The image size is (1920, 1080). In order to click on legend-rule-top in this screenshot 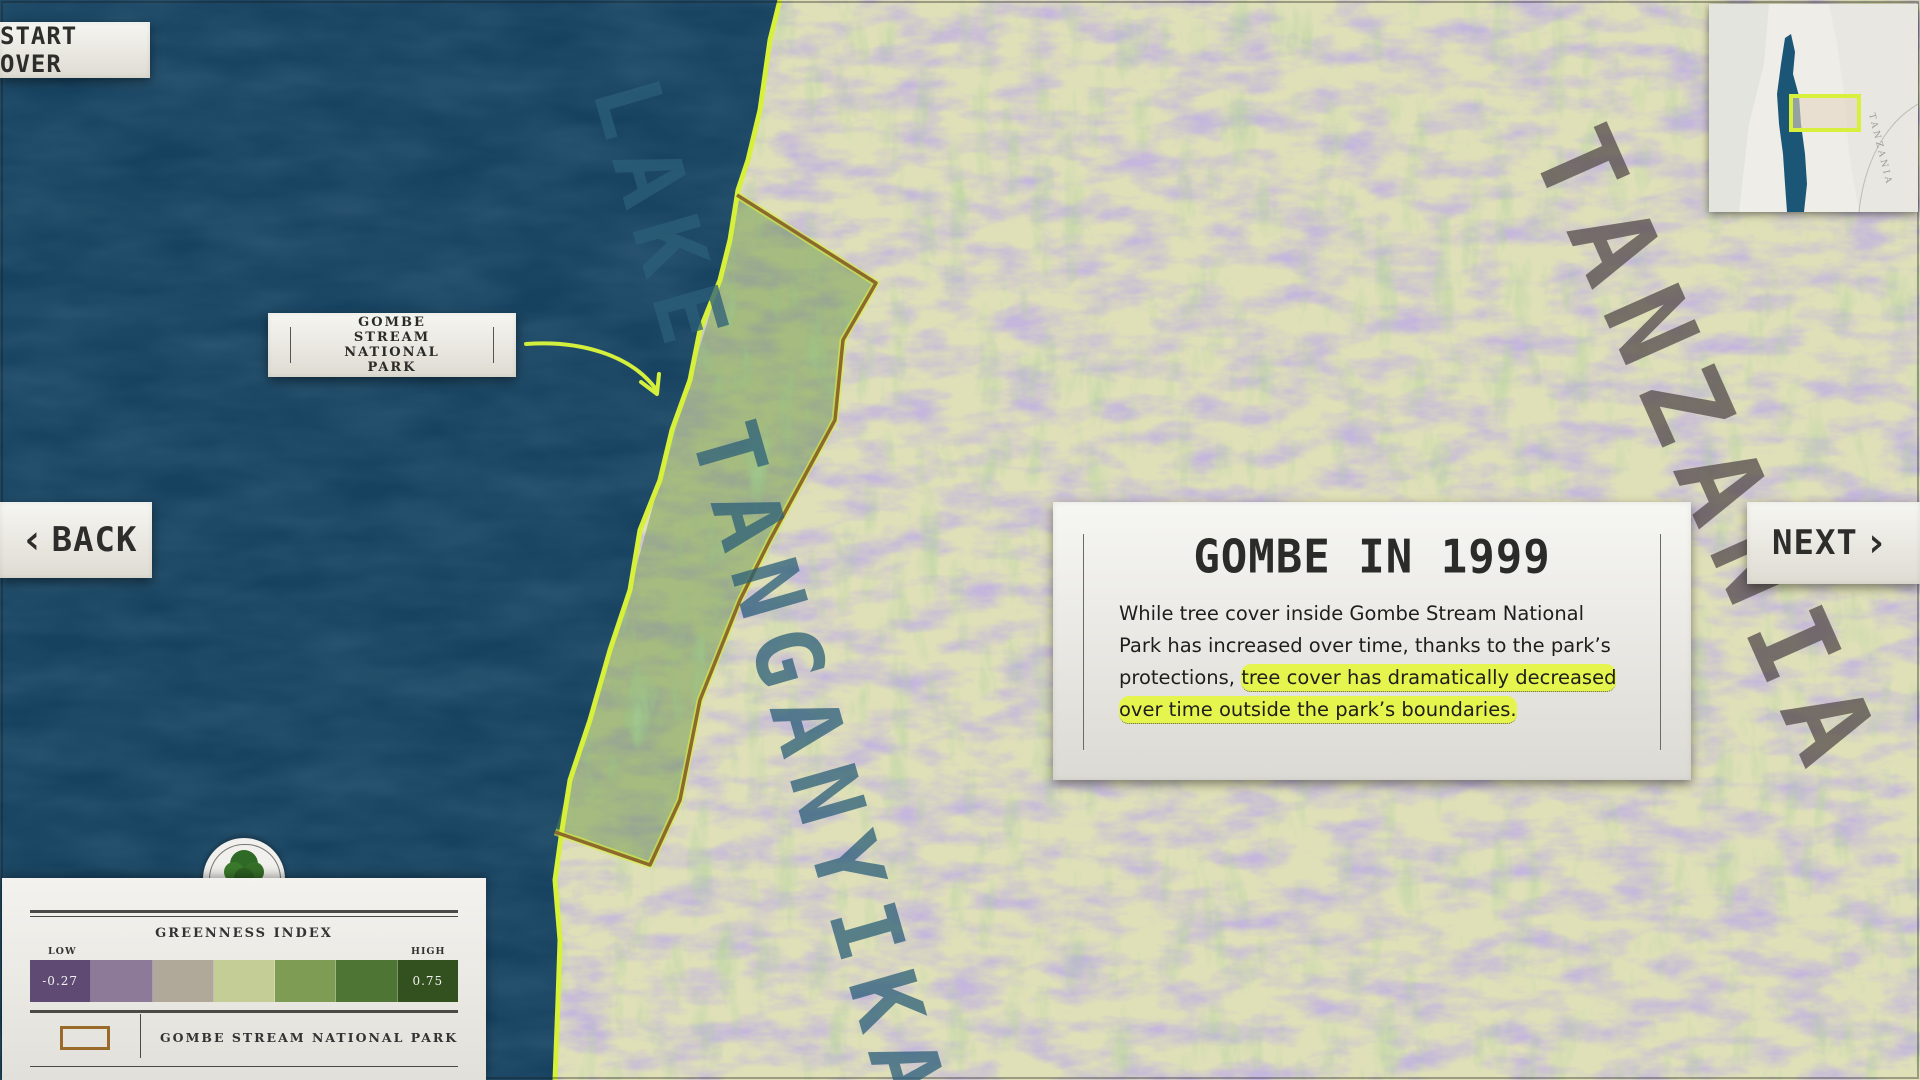, I will do `click(244, 911)`.